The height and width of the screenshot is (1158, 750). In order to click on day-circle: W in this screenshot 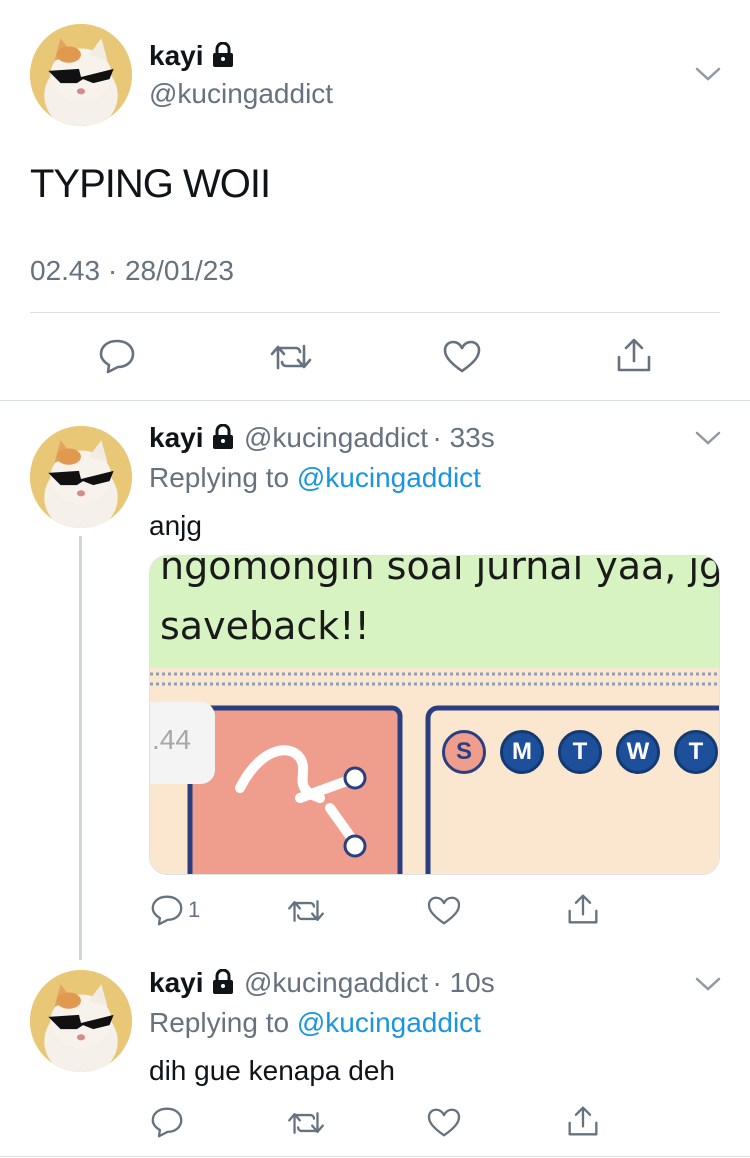, I will do `click(638, 752)`.